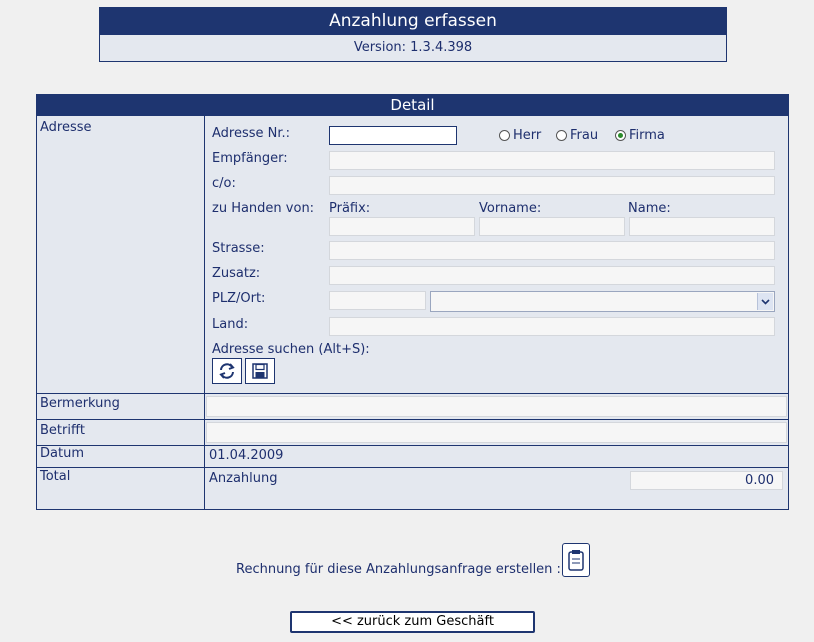 The image size is (814, 642). What do you see at coordinates (510, 208) in the screenshot?
I see `vorname-label: Vorname:` at bounding box center [510, 208].